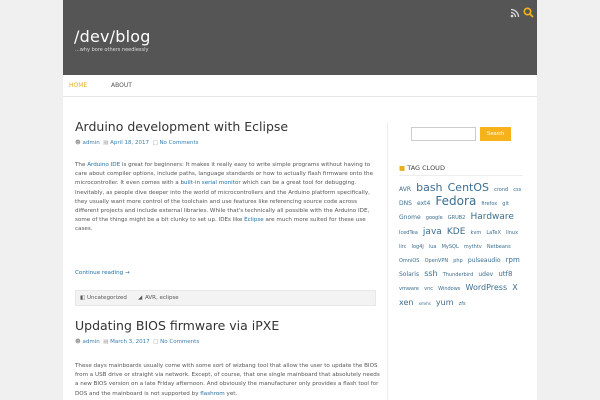 This screenshot has height=400, width=600. I want to click on flashrom-link: flashrom, so click(212, 394).